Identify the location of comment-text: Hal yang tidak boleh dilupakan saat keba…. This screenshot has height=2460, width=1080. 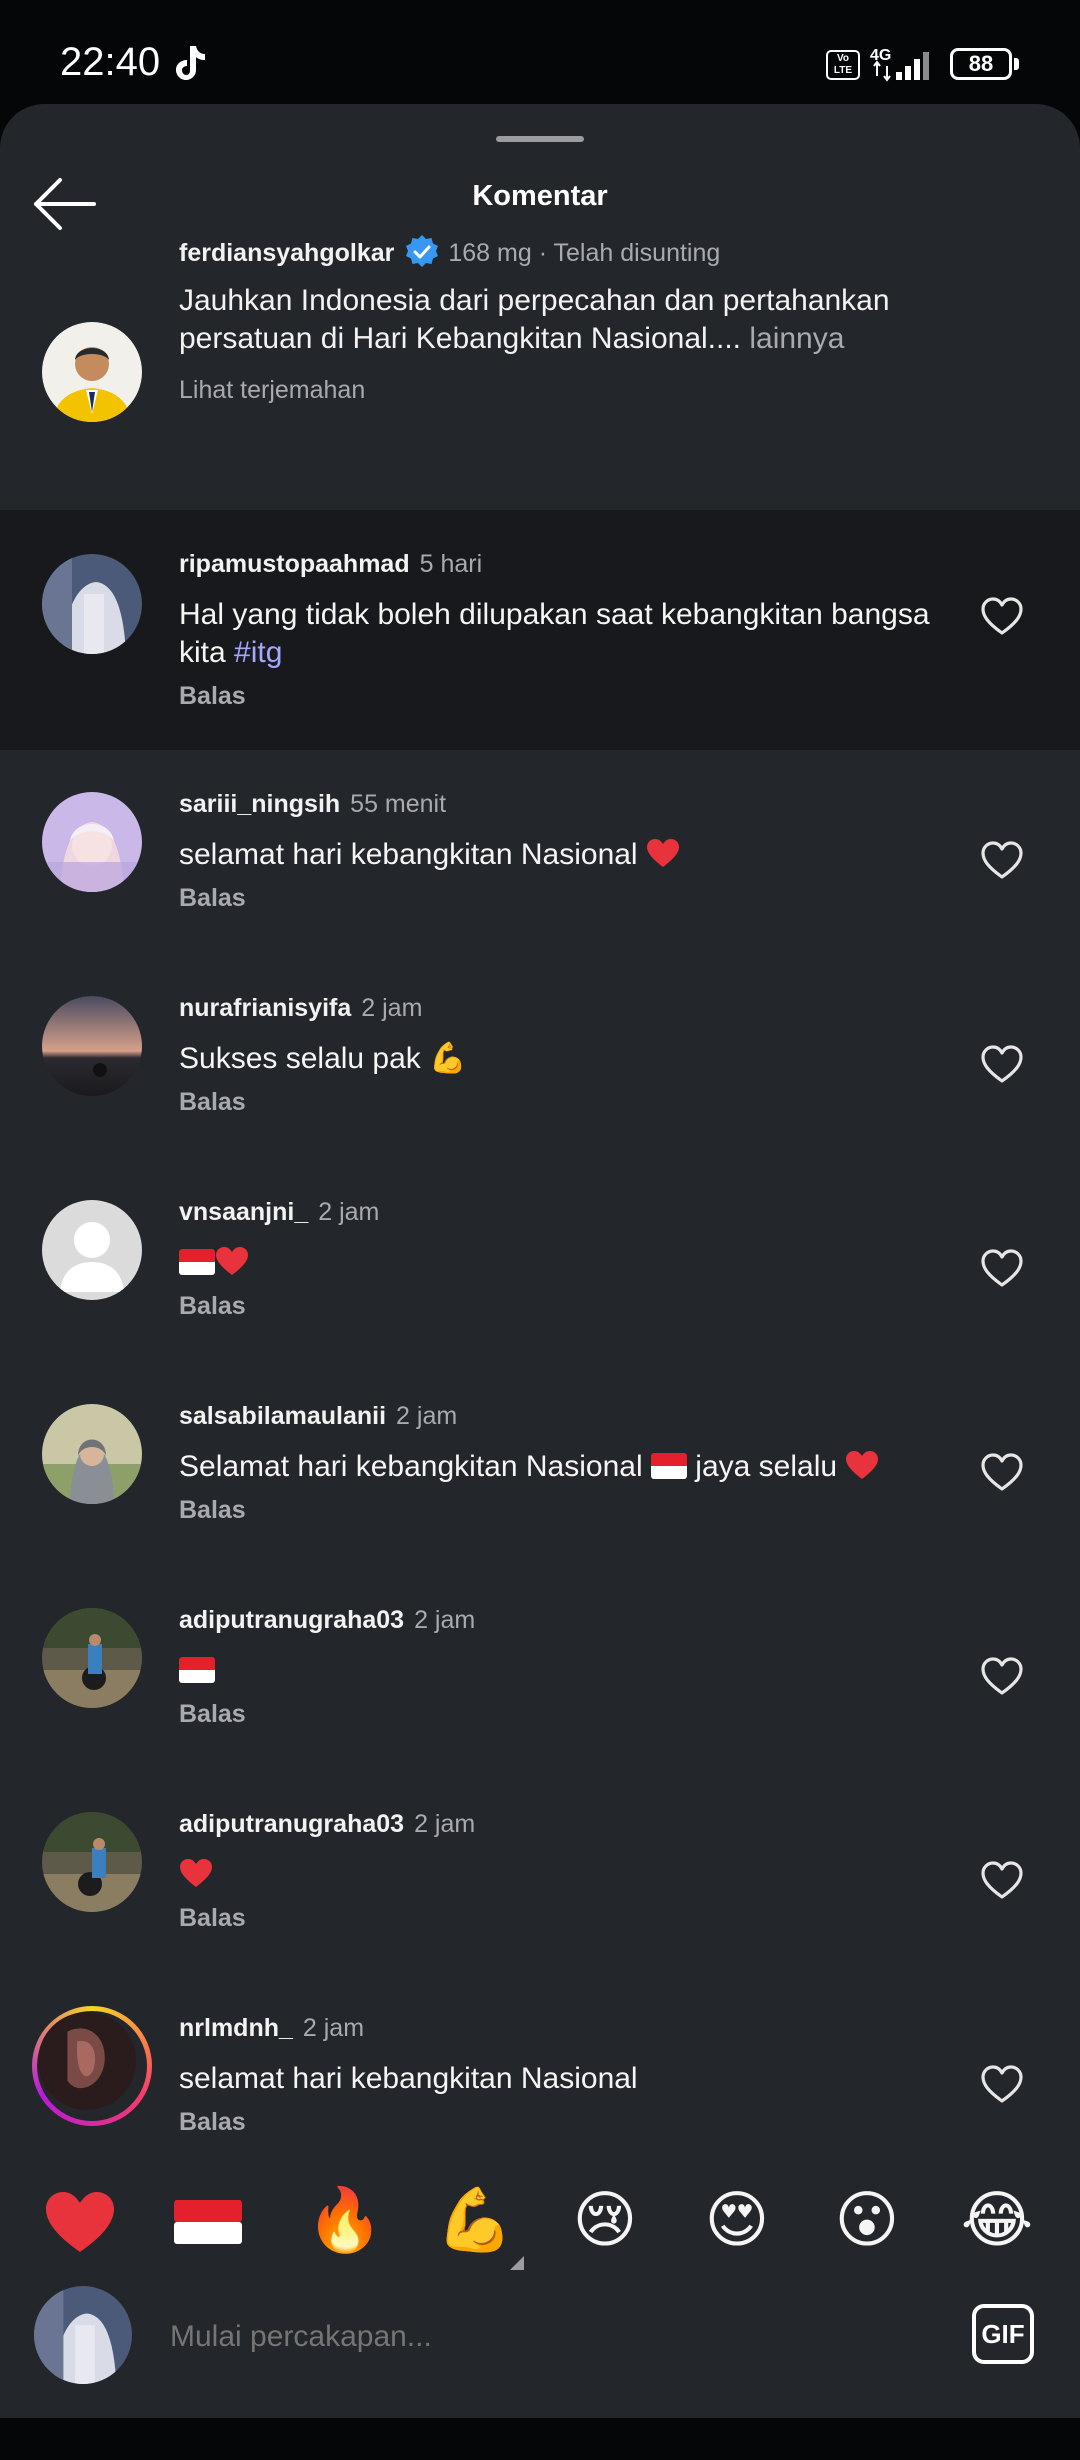
(554, 633).